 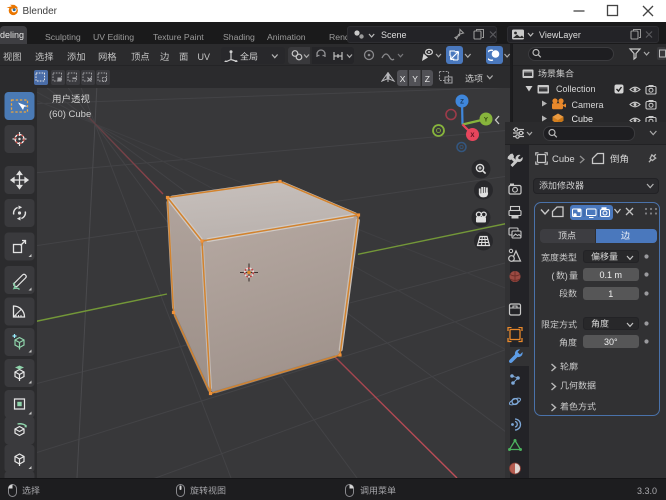 I want to click on svg-text: Z, so click(x=462, y=102).